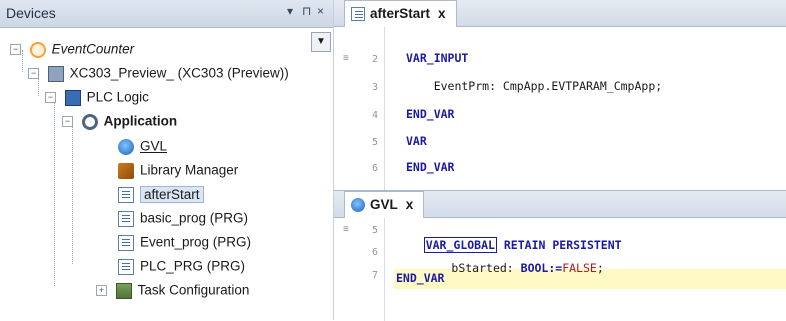 This screenshot has width=786, height=321. Describe the element at coordinates (359, 269) in the screenshot. I see `line-gutter: ≡ 5 6 7` at that location.